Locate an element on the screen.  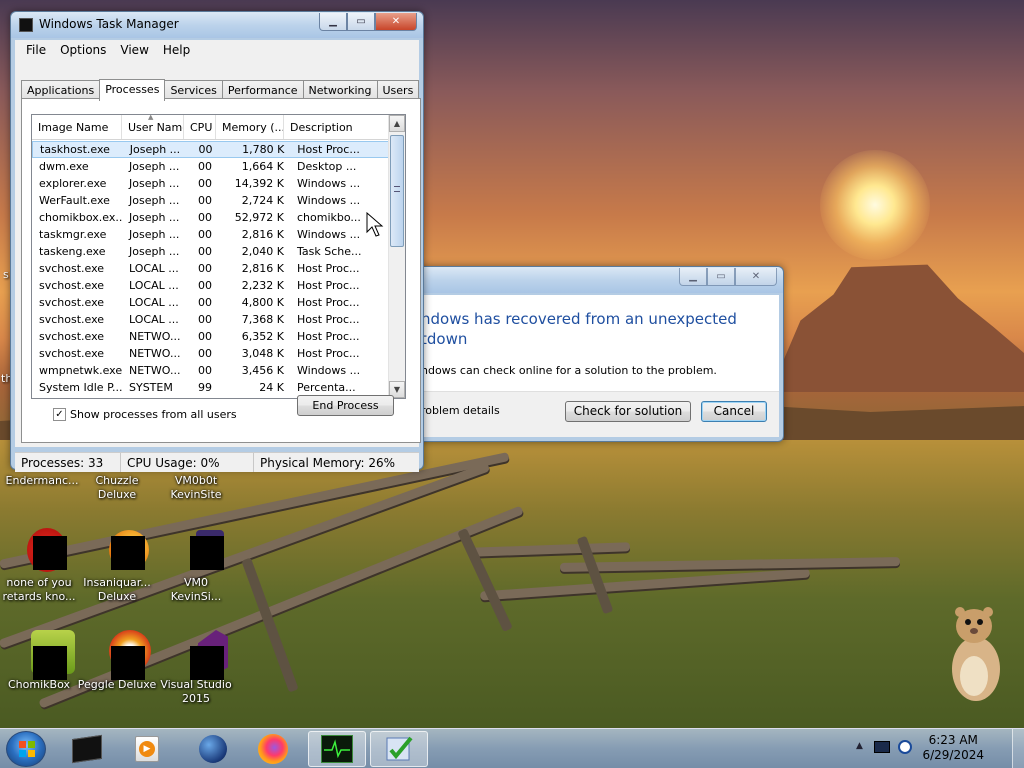
process-cell: svchost.exe is located at coordinates (72, 285).